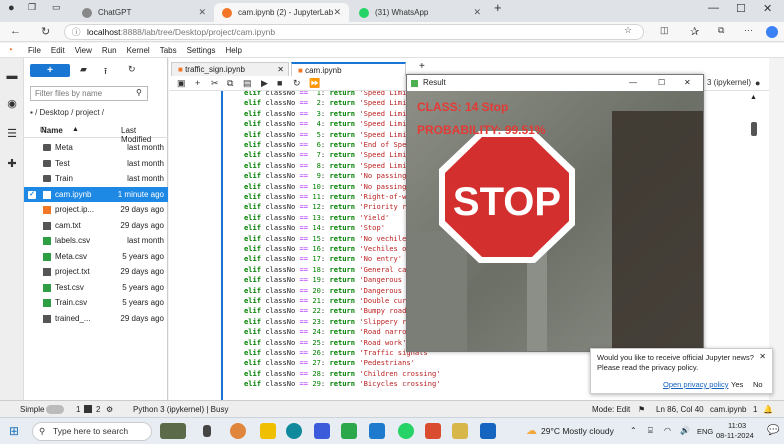 The height and width of the screenshot is (444, 784). What do you see at coordinates (758, 384) in the screenshot?
I see `no-button: No` at bounding box center [758, 384].